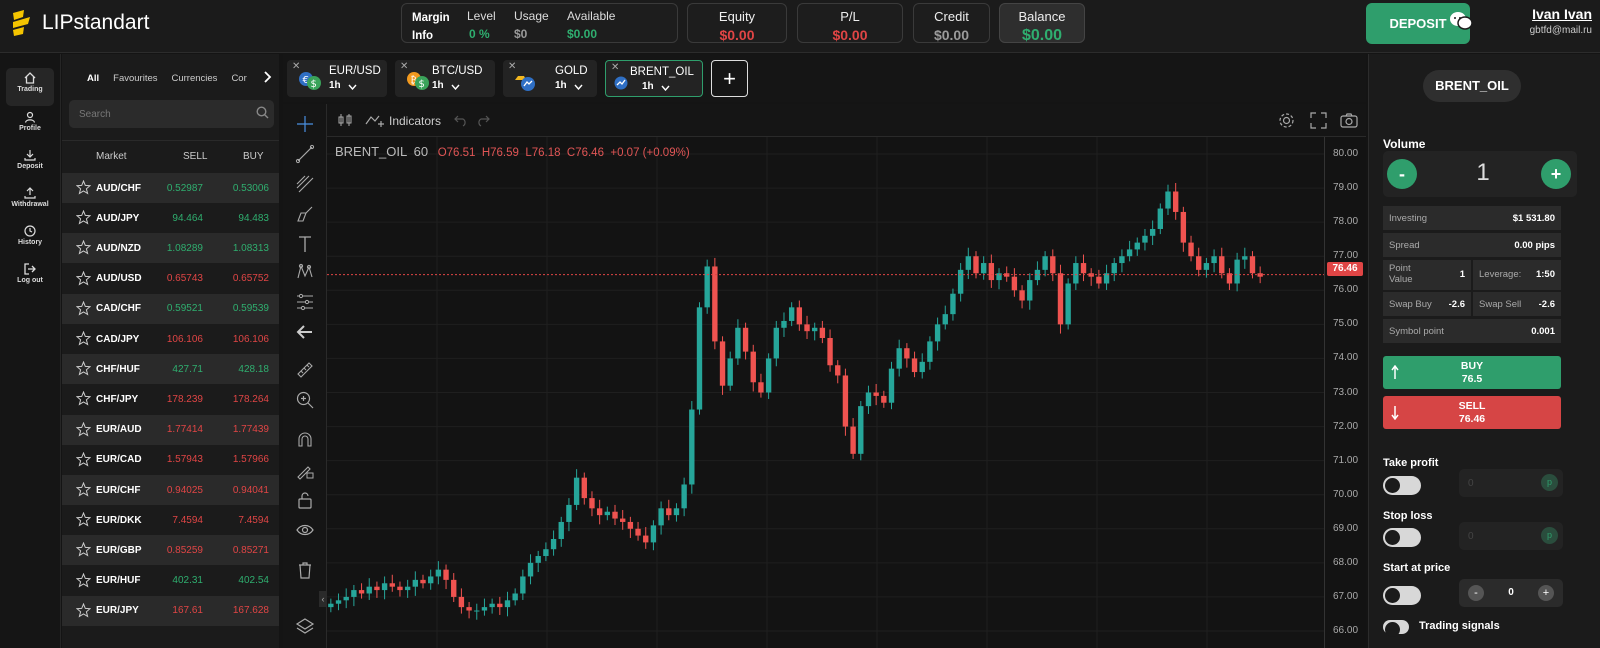 This screenshot has height=648, width=1600. I want to click on arrow-left-icon, so click(305, 332).